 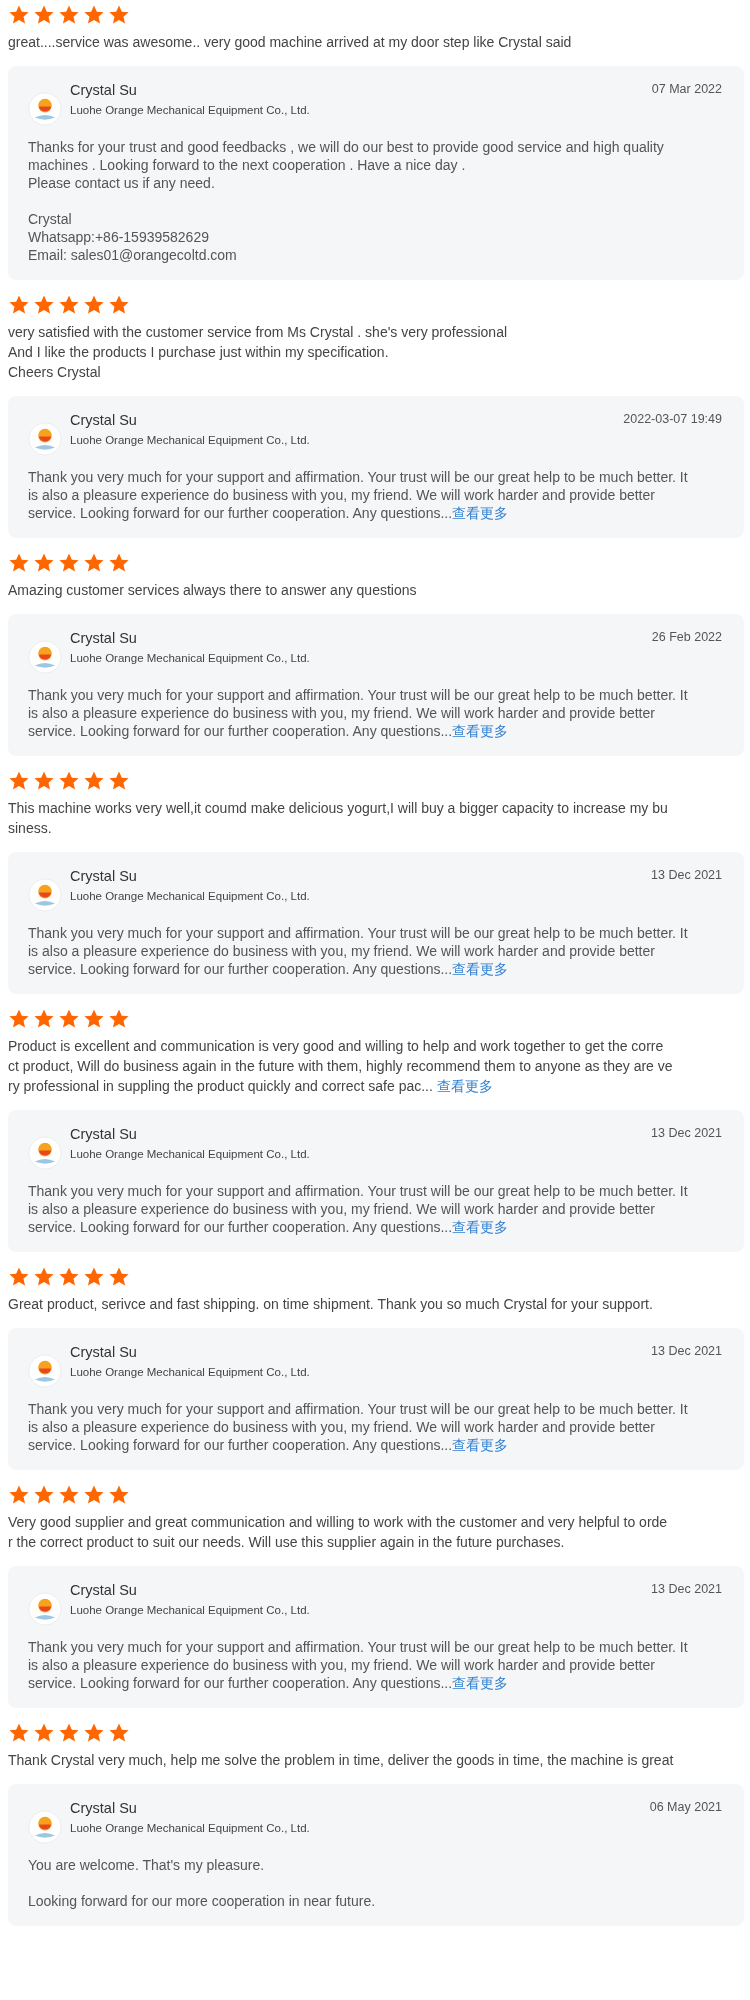 I want to click on reply-date: 06 May 2021, so click(x=685, y=1807).